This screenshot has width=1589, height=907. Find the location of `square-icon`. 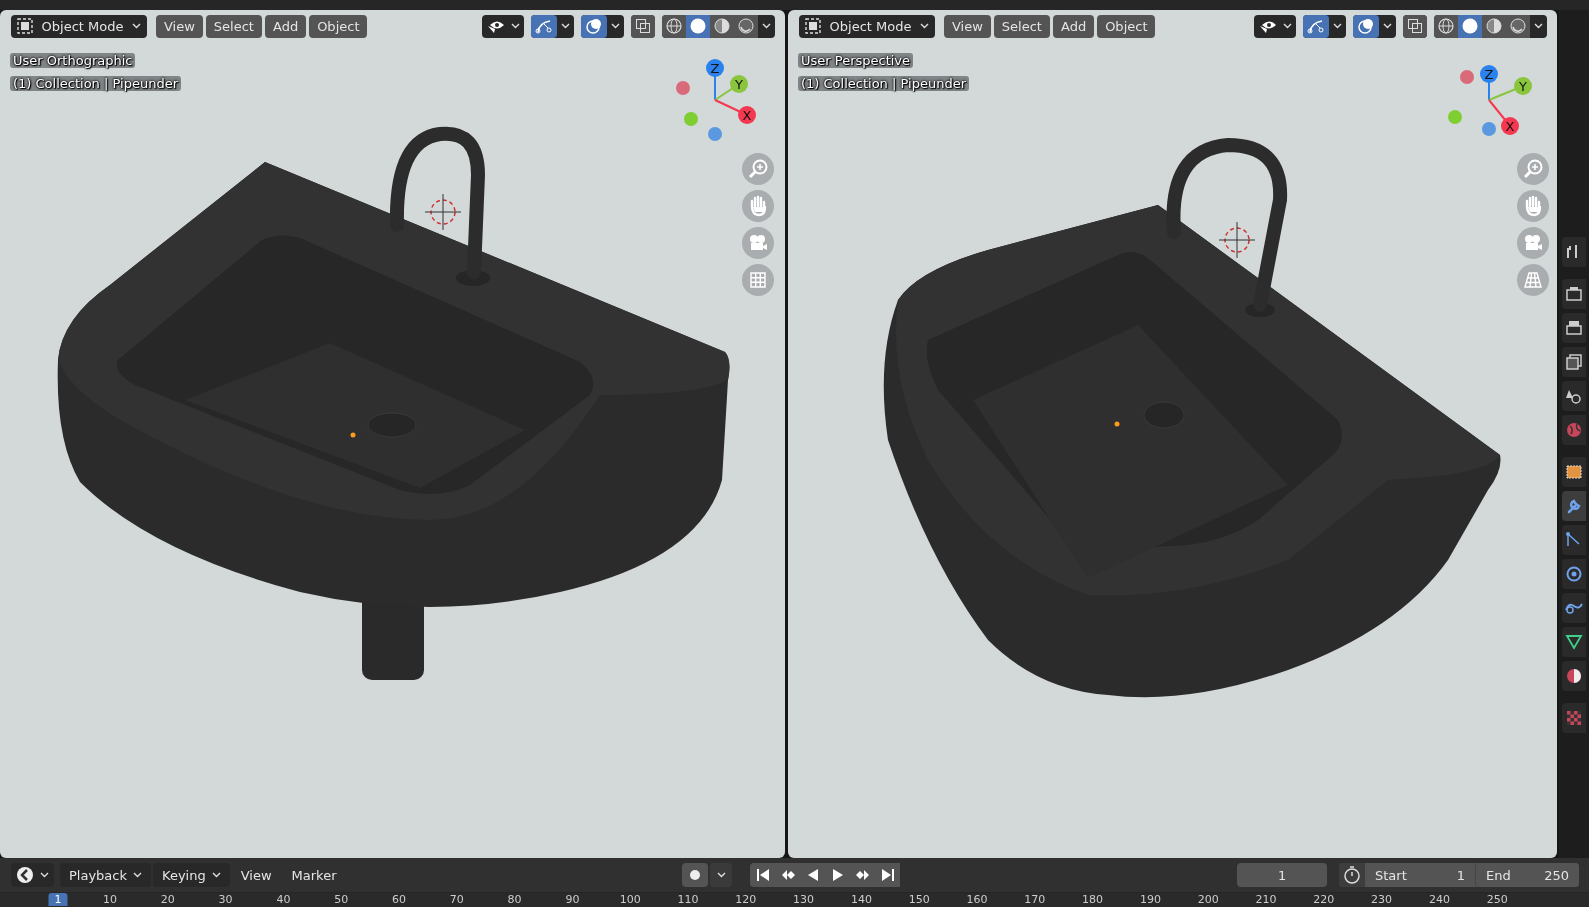

square-icon is located at coordinates (1574, 472).